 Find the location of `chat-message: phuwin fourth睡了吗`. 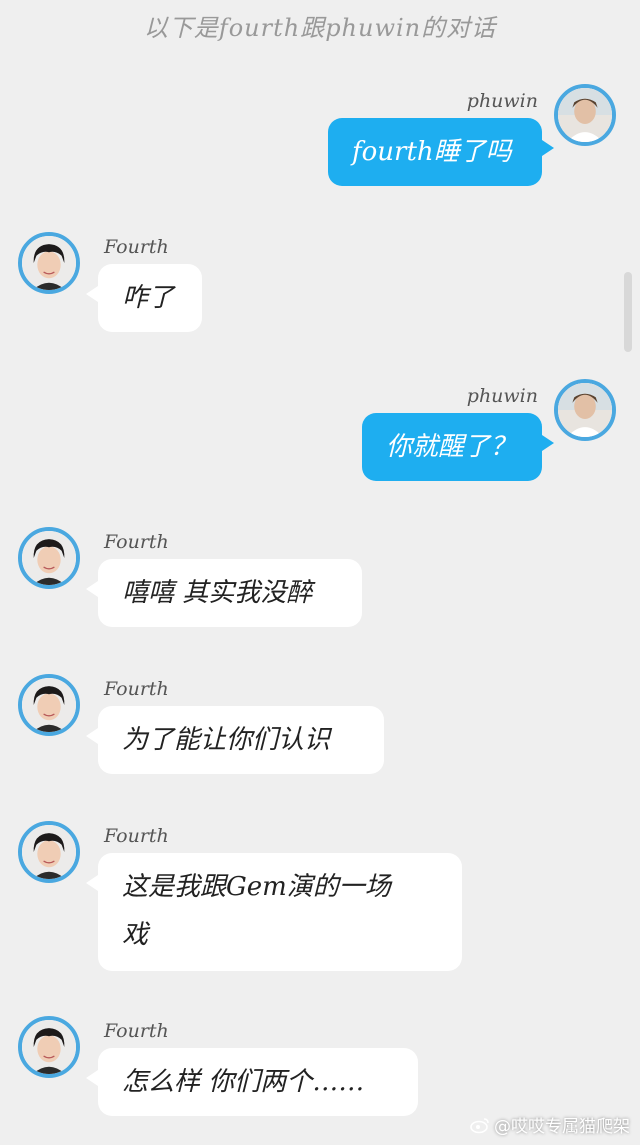

chat-message: phuwin fourth睡了吗 is located at coordinates (320, 139).